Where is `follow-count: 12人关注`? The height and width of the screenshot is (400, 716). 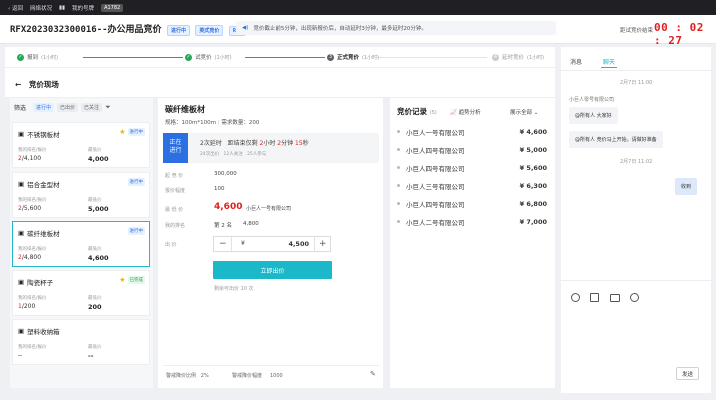
follow-count: 12人关注 is located at coordinates (233, 154).